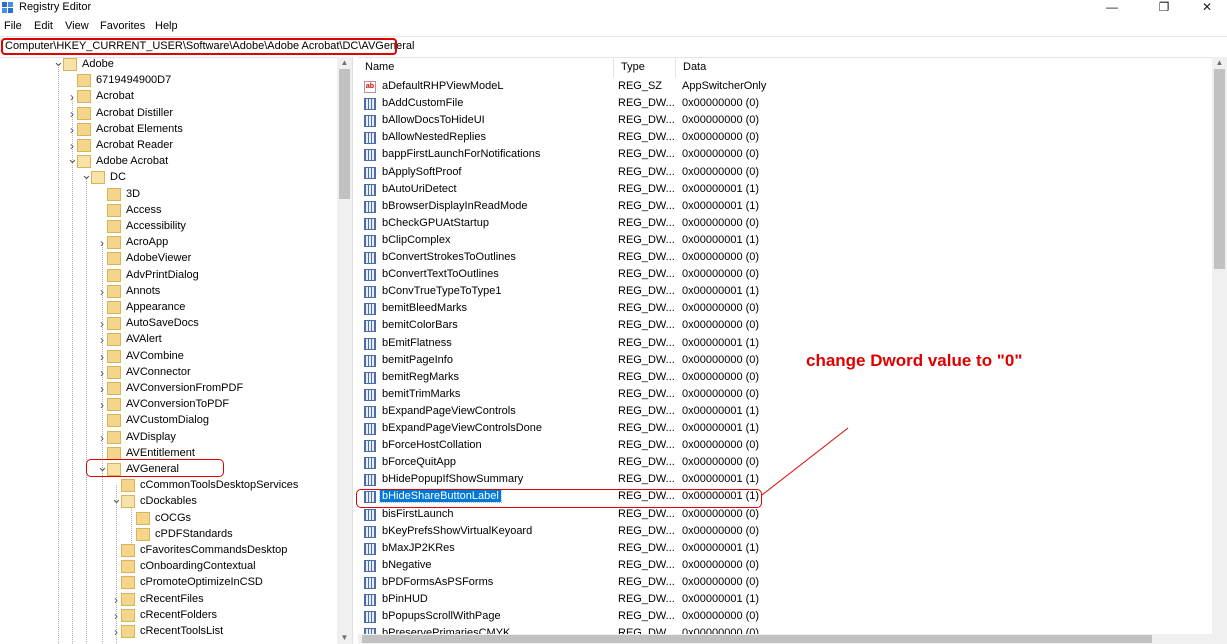  I want to click on menu-favorites: Favorites, so click(122, 26).